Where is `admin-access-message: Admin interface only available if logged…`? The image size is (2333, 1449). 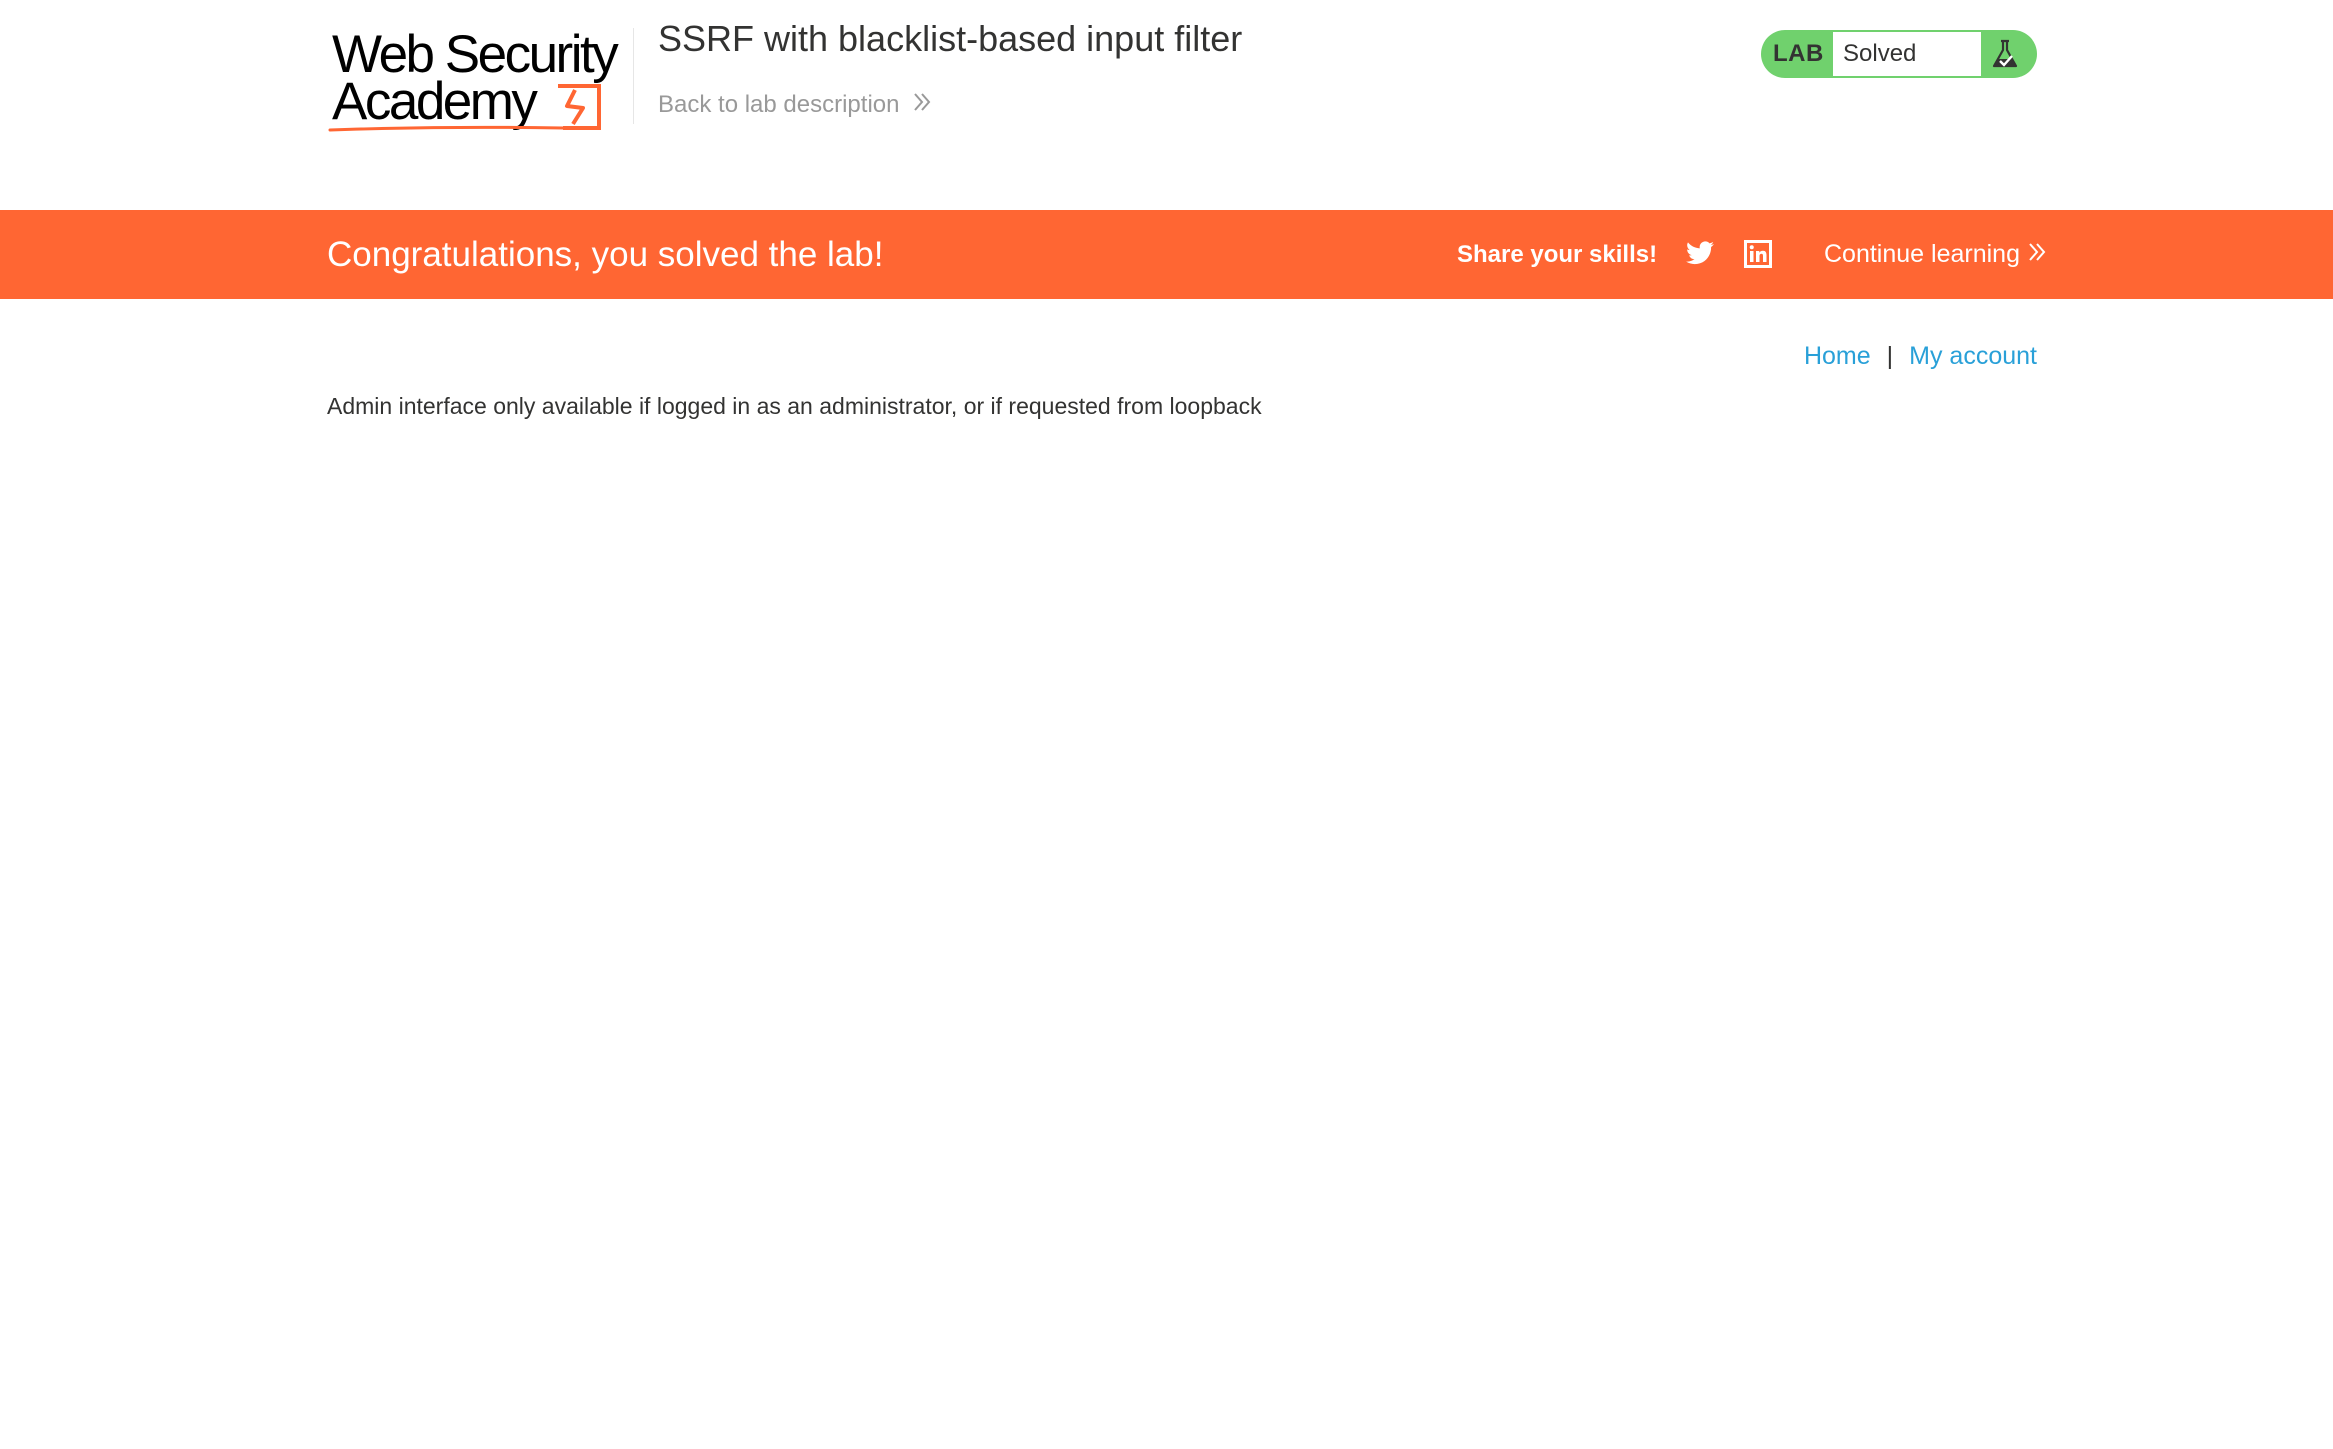 admin-access-message: Admin interface only available if logged… is located at coordinates (794, 406).